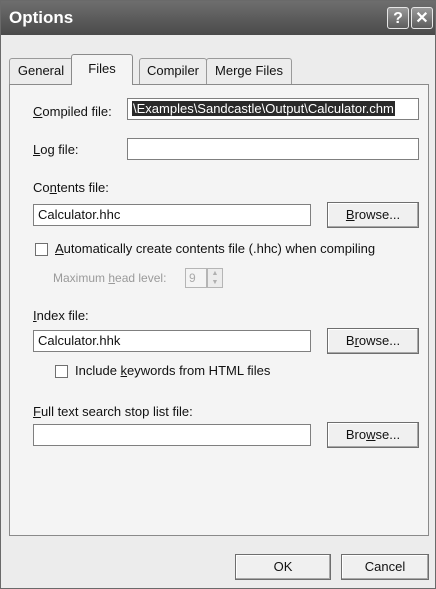 This screenshot has width=436, height=589. I want to click on stop-list-label: Full text search stop list file:, so click(113, 411).